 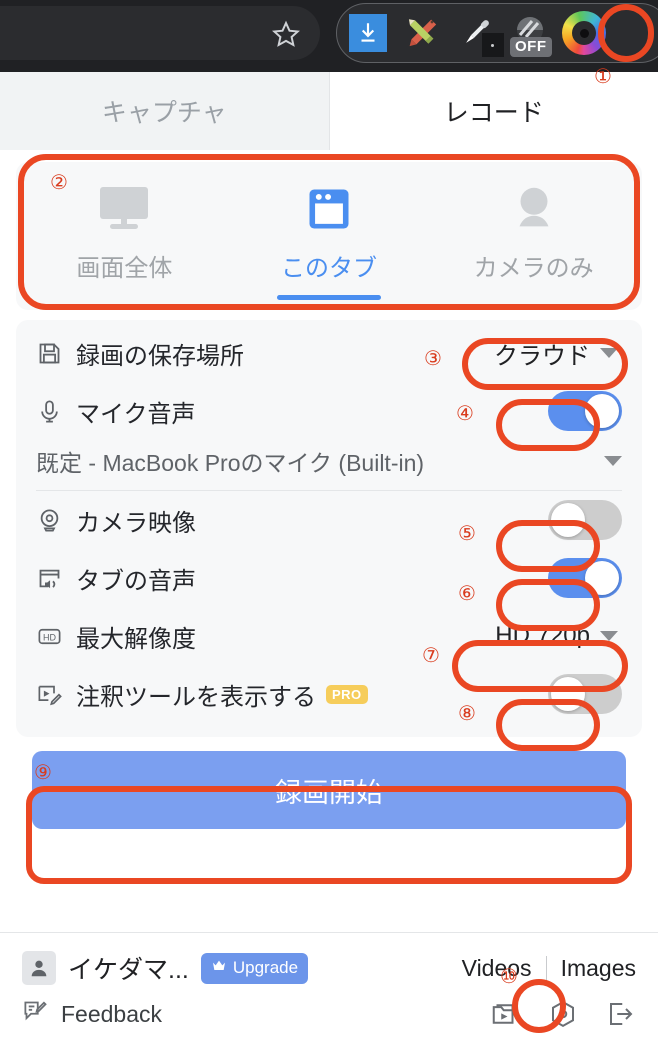 What do you see at coordinates (585, 520) in the screenshot?
I see `camera-toggle` at bounding box center [585, 520].